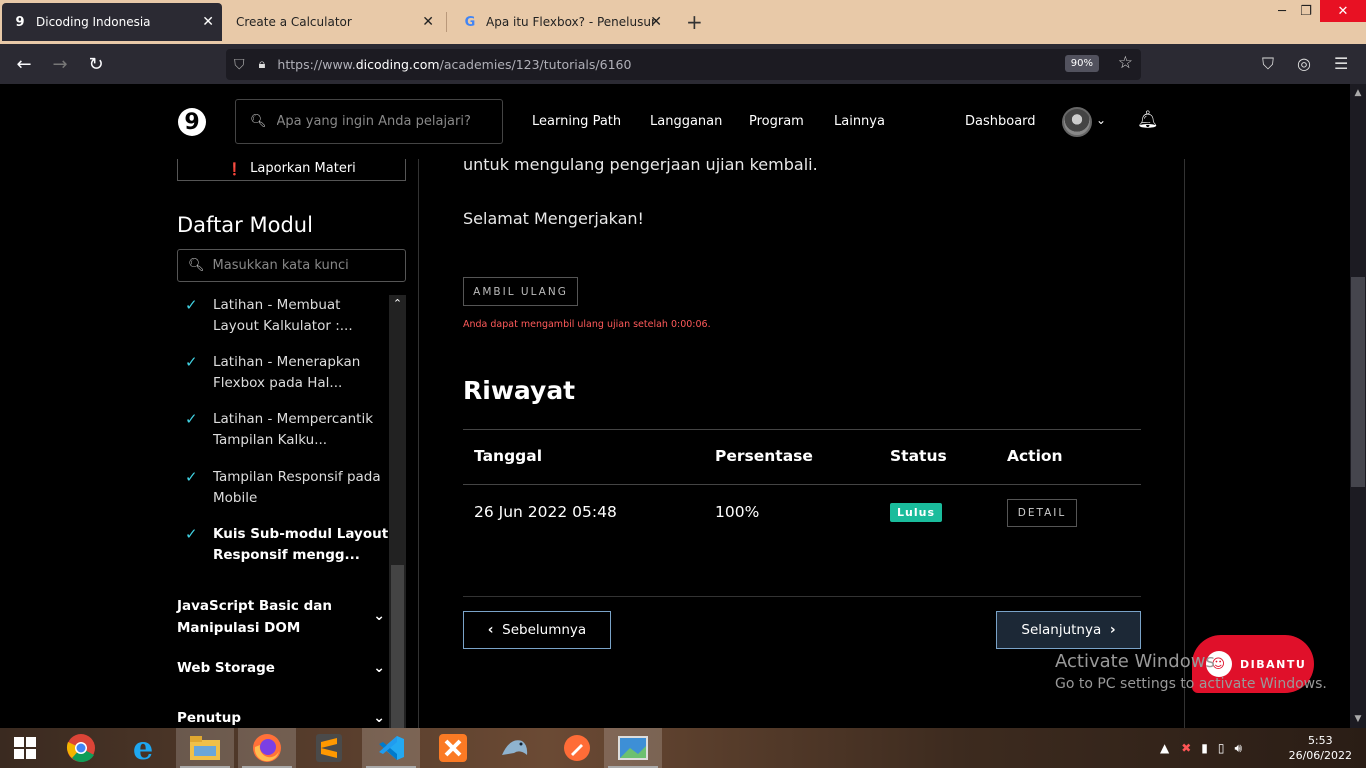 The height and width of the screenshot is (768, 1366). What do you see at coordinates (24, 64) in the screenshot?
I see `back-icon: ←` at bounding box center [24, 64].